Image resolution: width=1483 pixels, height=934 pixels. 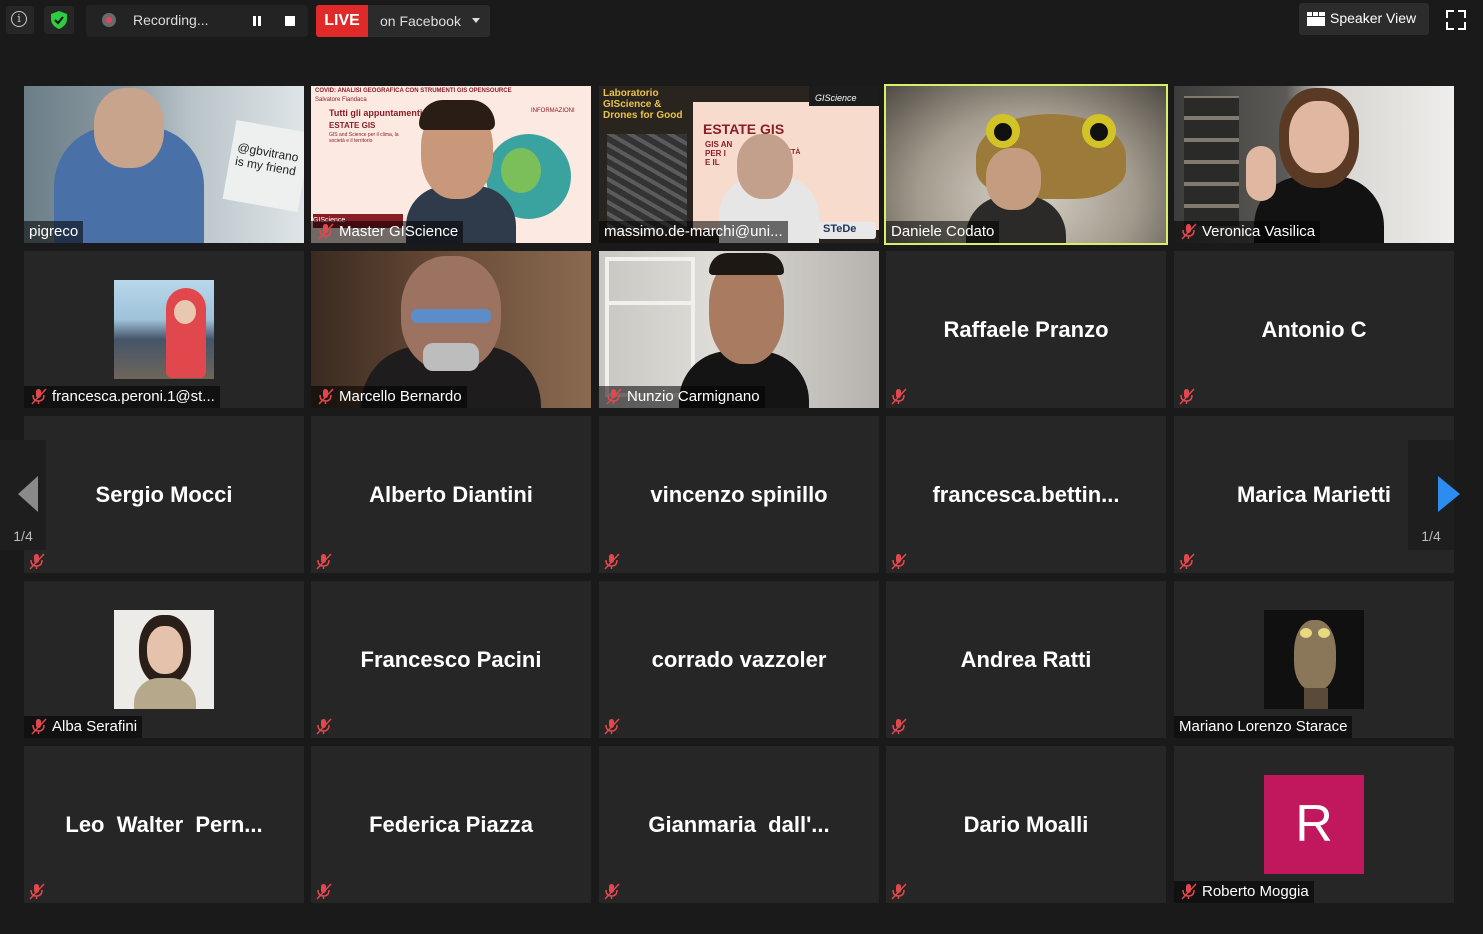 I want to click on avatar: R, so click(x=1314, y=824).